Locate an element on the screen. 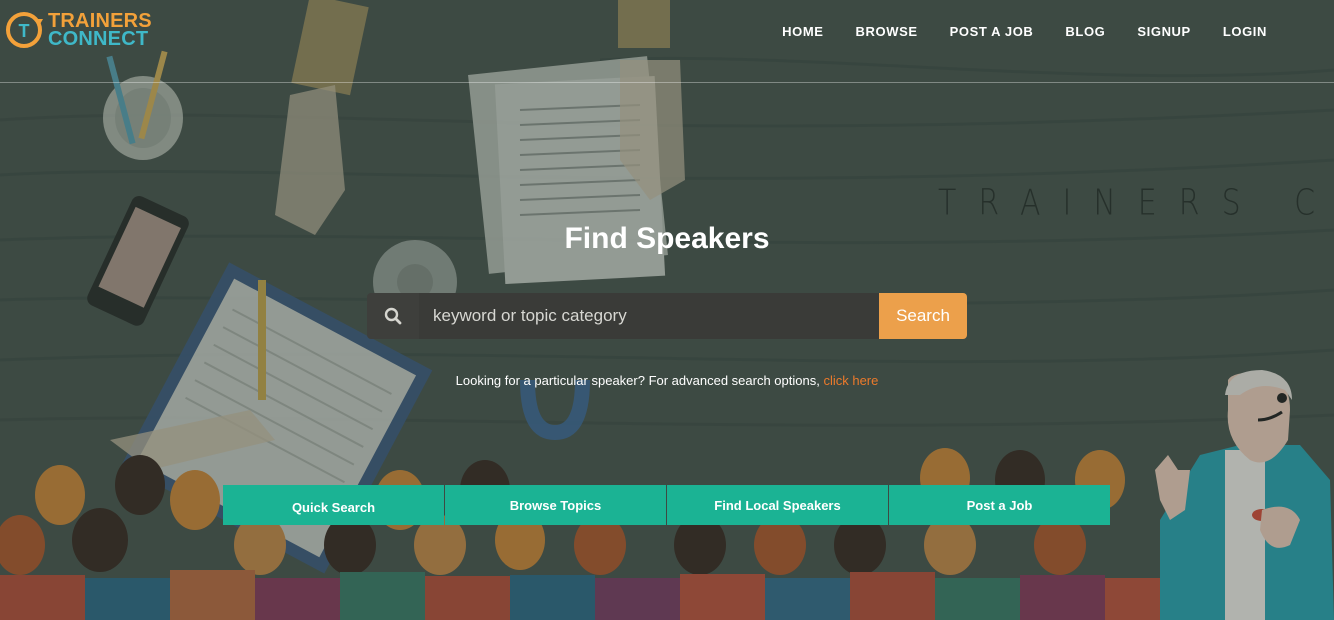  speaker-search-bar: Search is located at coordinates (667, 316).